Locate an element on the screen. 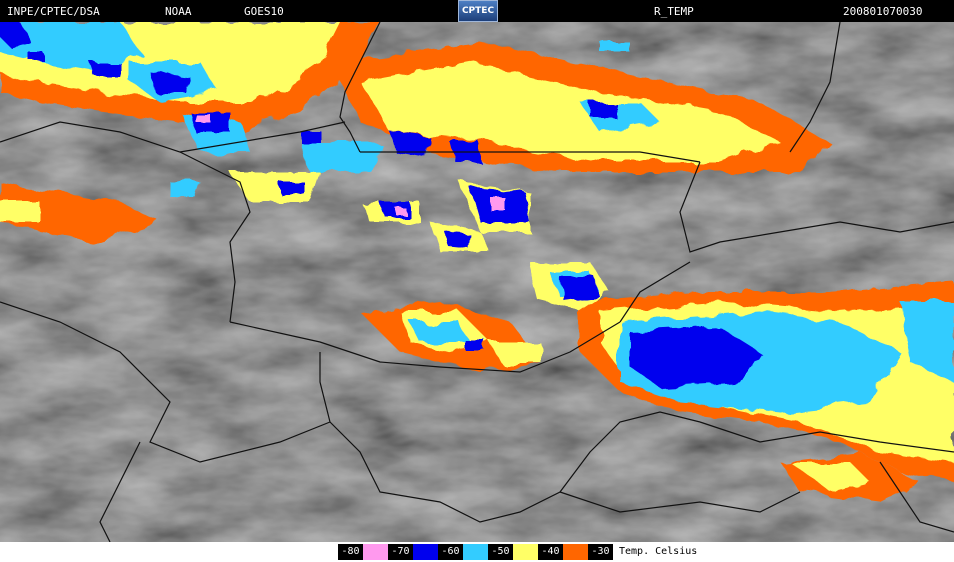 Image resolution: width=954 pixels, height=562 pixels. agency-label: INPE/CPTEC/DSA is located at coordinates (53, 11).